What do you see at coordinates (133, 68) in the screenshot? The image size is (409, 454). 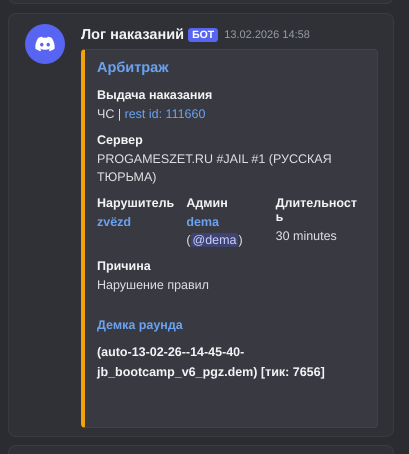 I see `embed-title: Арбитраж` at bounding box center [133, 68].